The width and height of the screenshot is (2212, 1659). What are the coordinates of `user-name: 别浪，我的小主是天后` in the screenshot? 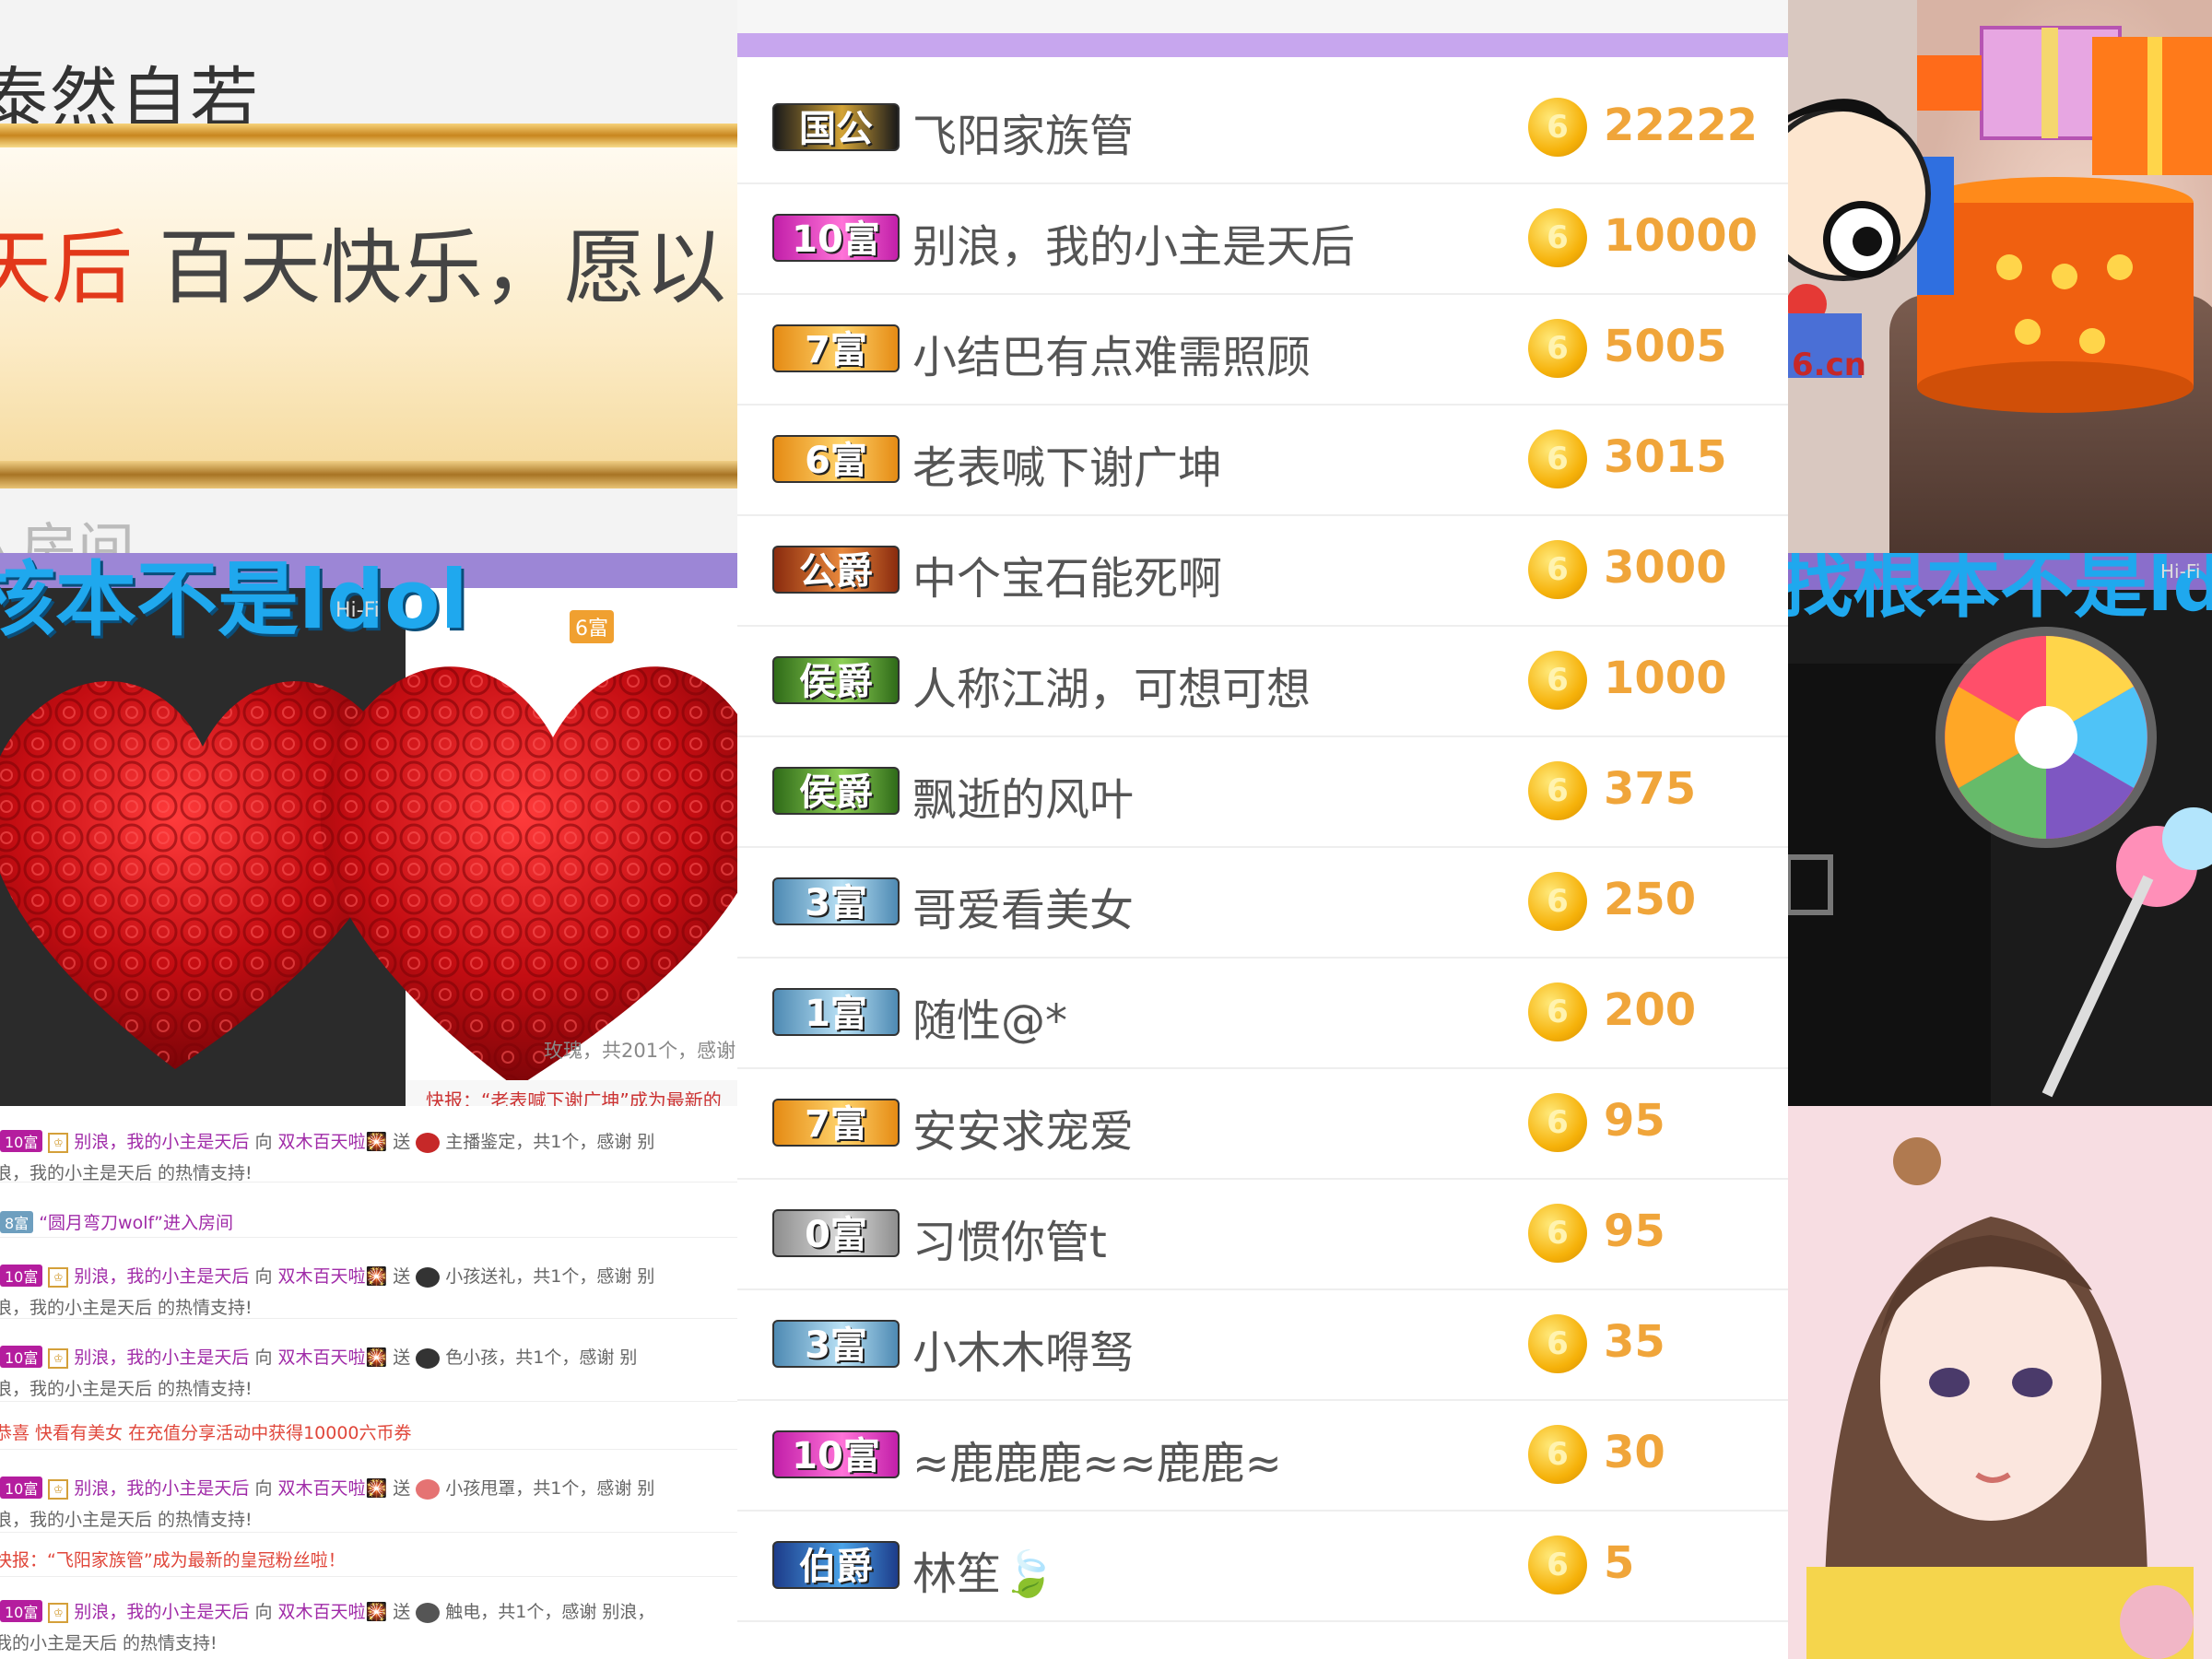 It's located at (1133, 242).